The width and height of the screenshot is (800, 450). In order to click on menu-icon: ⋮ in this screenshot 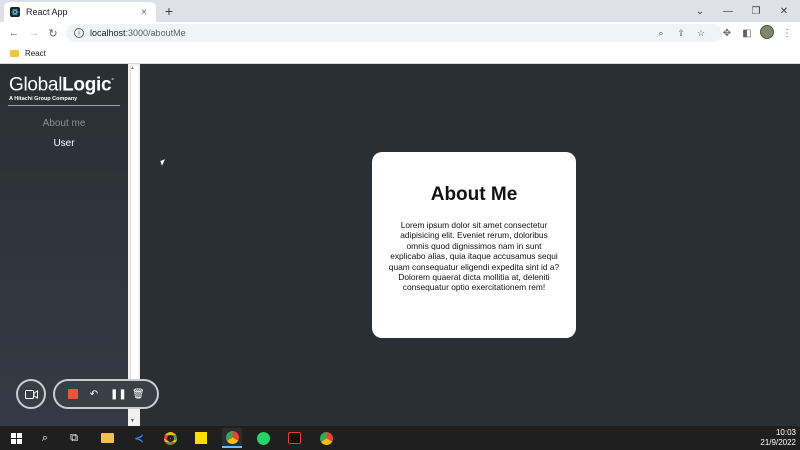, I will do `click(787, 33)`.